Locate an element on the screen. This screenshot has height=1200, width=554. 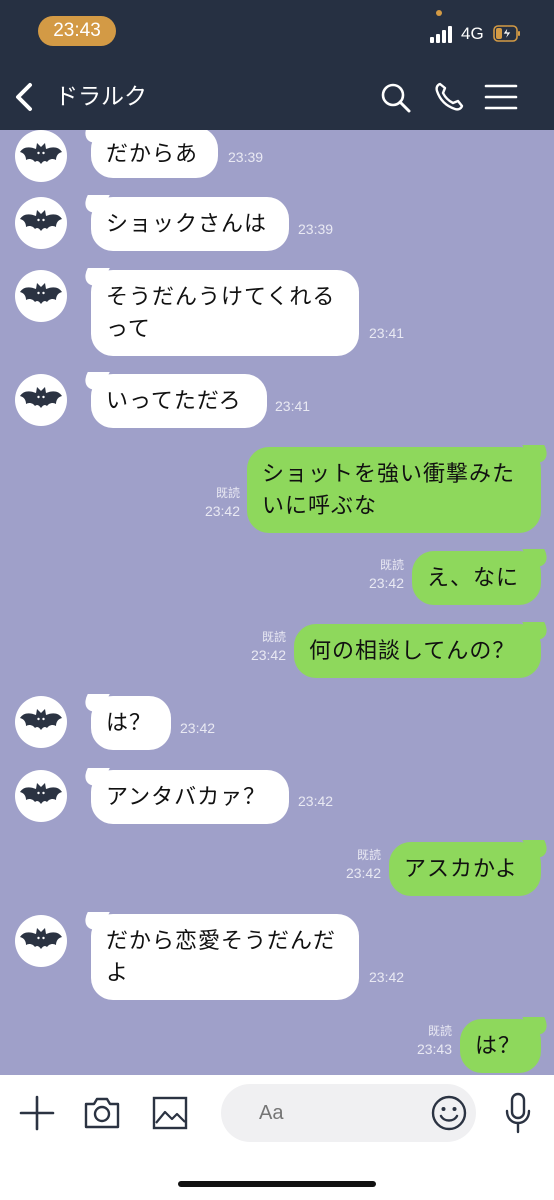
message-text: アンタバカァ？ is located at coordinates (186, 797).